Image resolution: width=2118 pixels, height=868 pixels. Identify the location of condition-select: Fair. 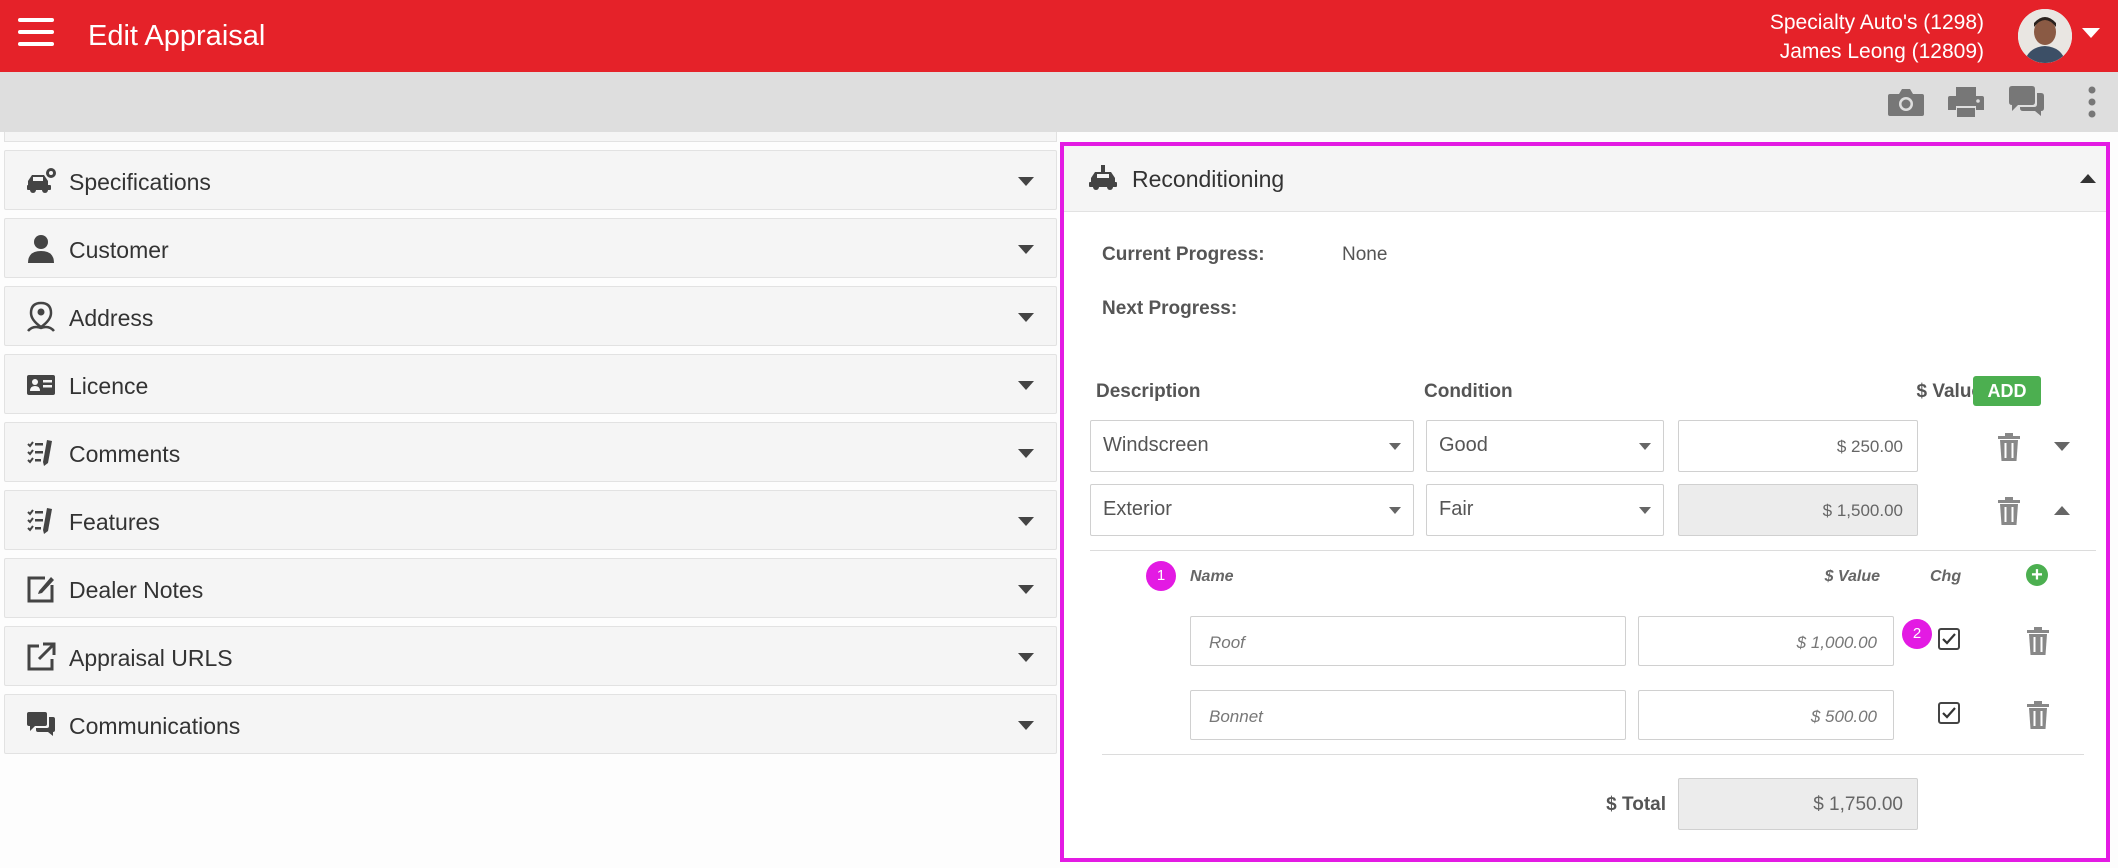
(1545, 510).